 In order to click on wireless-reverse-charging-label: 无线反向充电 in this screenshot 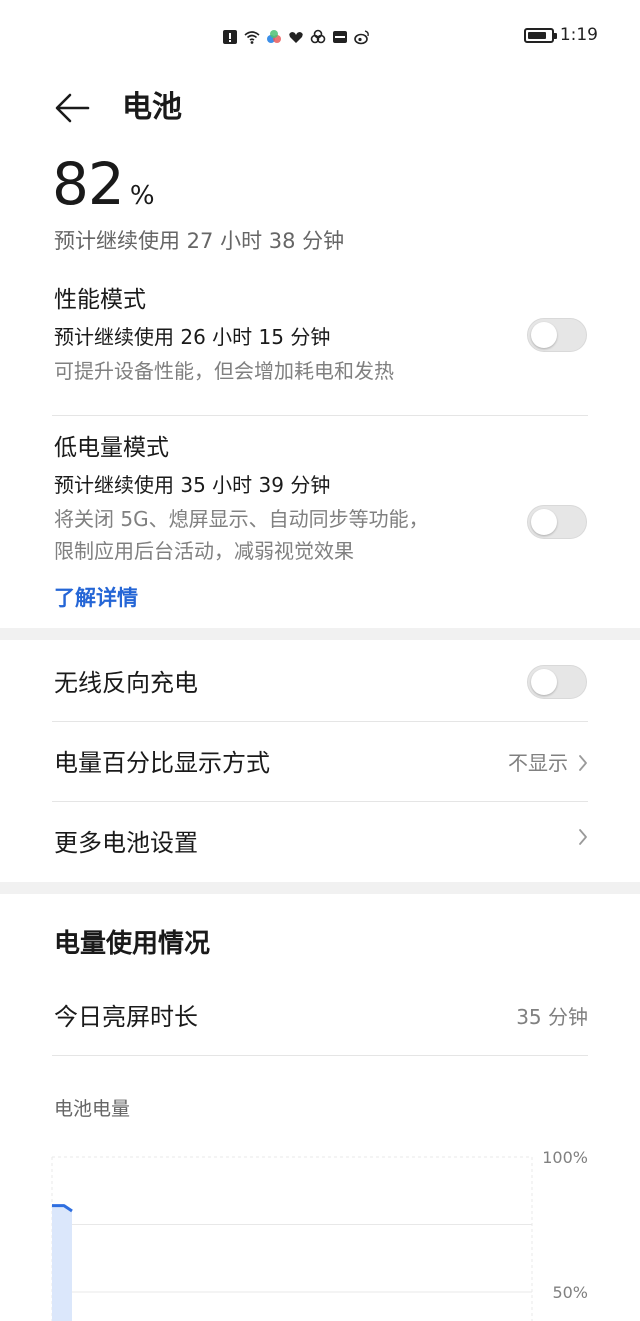, I will do `click(126, 683)`.